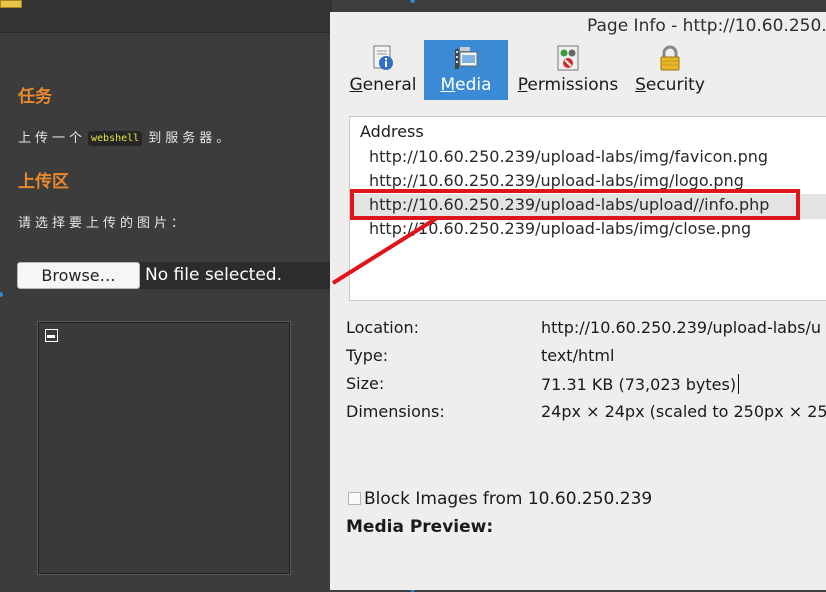  What do you see at coordinates (578, 355) in the screenshot?
I see `type-value: text/html` at bounding box center [578, 355].